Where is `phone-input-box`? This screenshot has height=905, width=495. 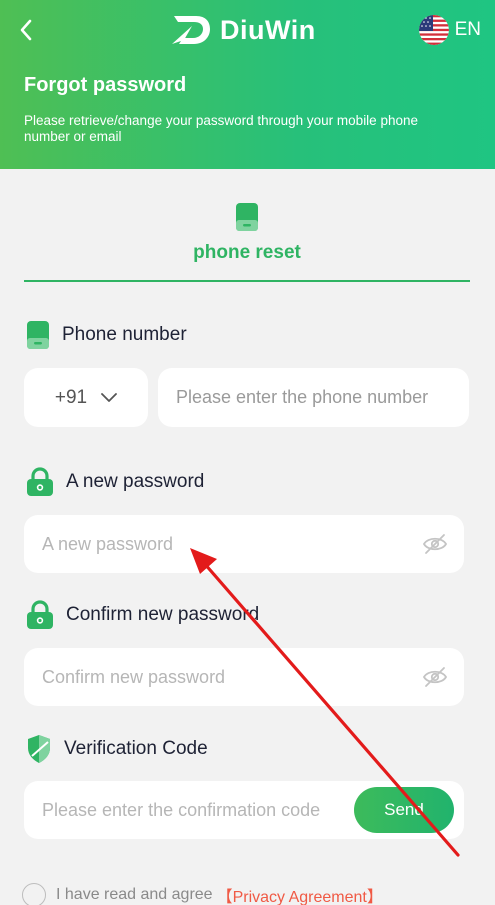
phone-input-box is located at coordinates (313, 397).